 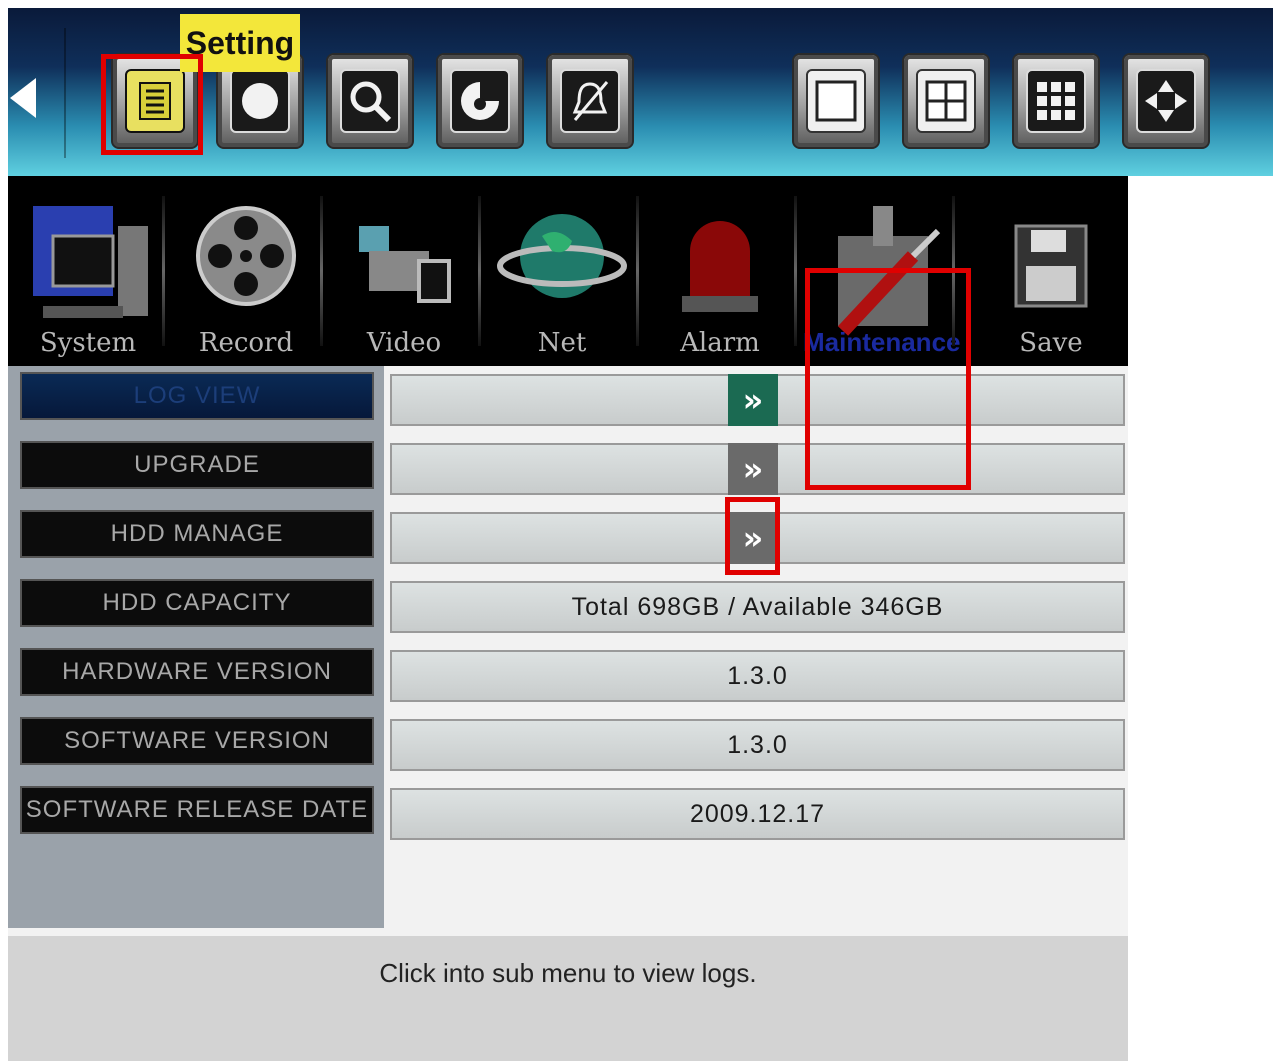 I want to click on quad-view-icon, so click(x=946, y=101).